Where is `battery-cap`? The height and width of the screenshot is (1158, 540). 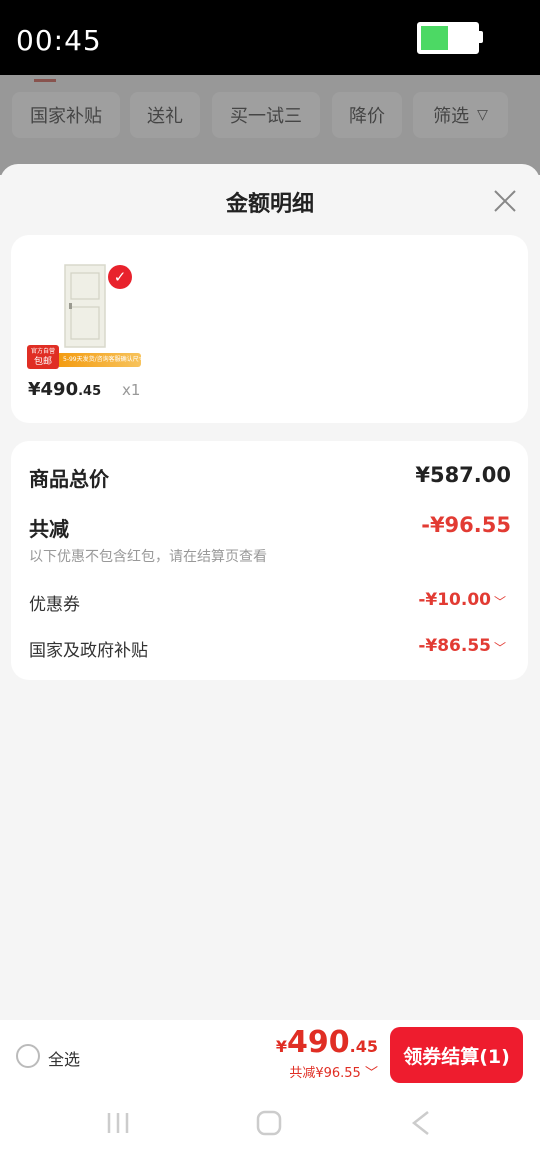
battery-cap is located at coordinates (481, 37).